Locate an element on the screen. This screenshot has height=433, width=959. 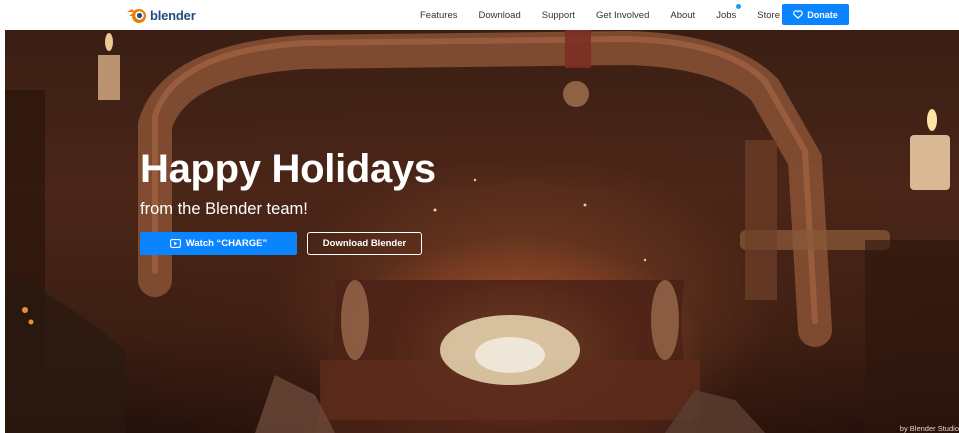
nav-link-download: Download is located at coordinates (500, 15).